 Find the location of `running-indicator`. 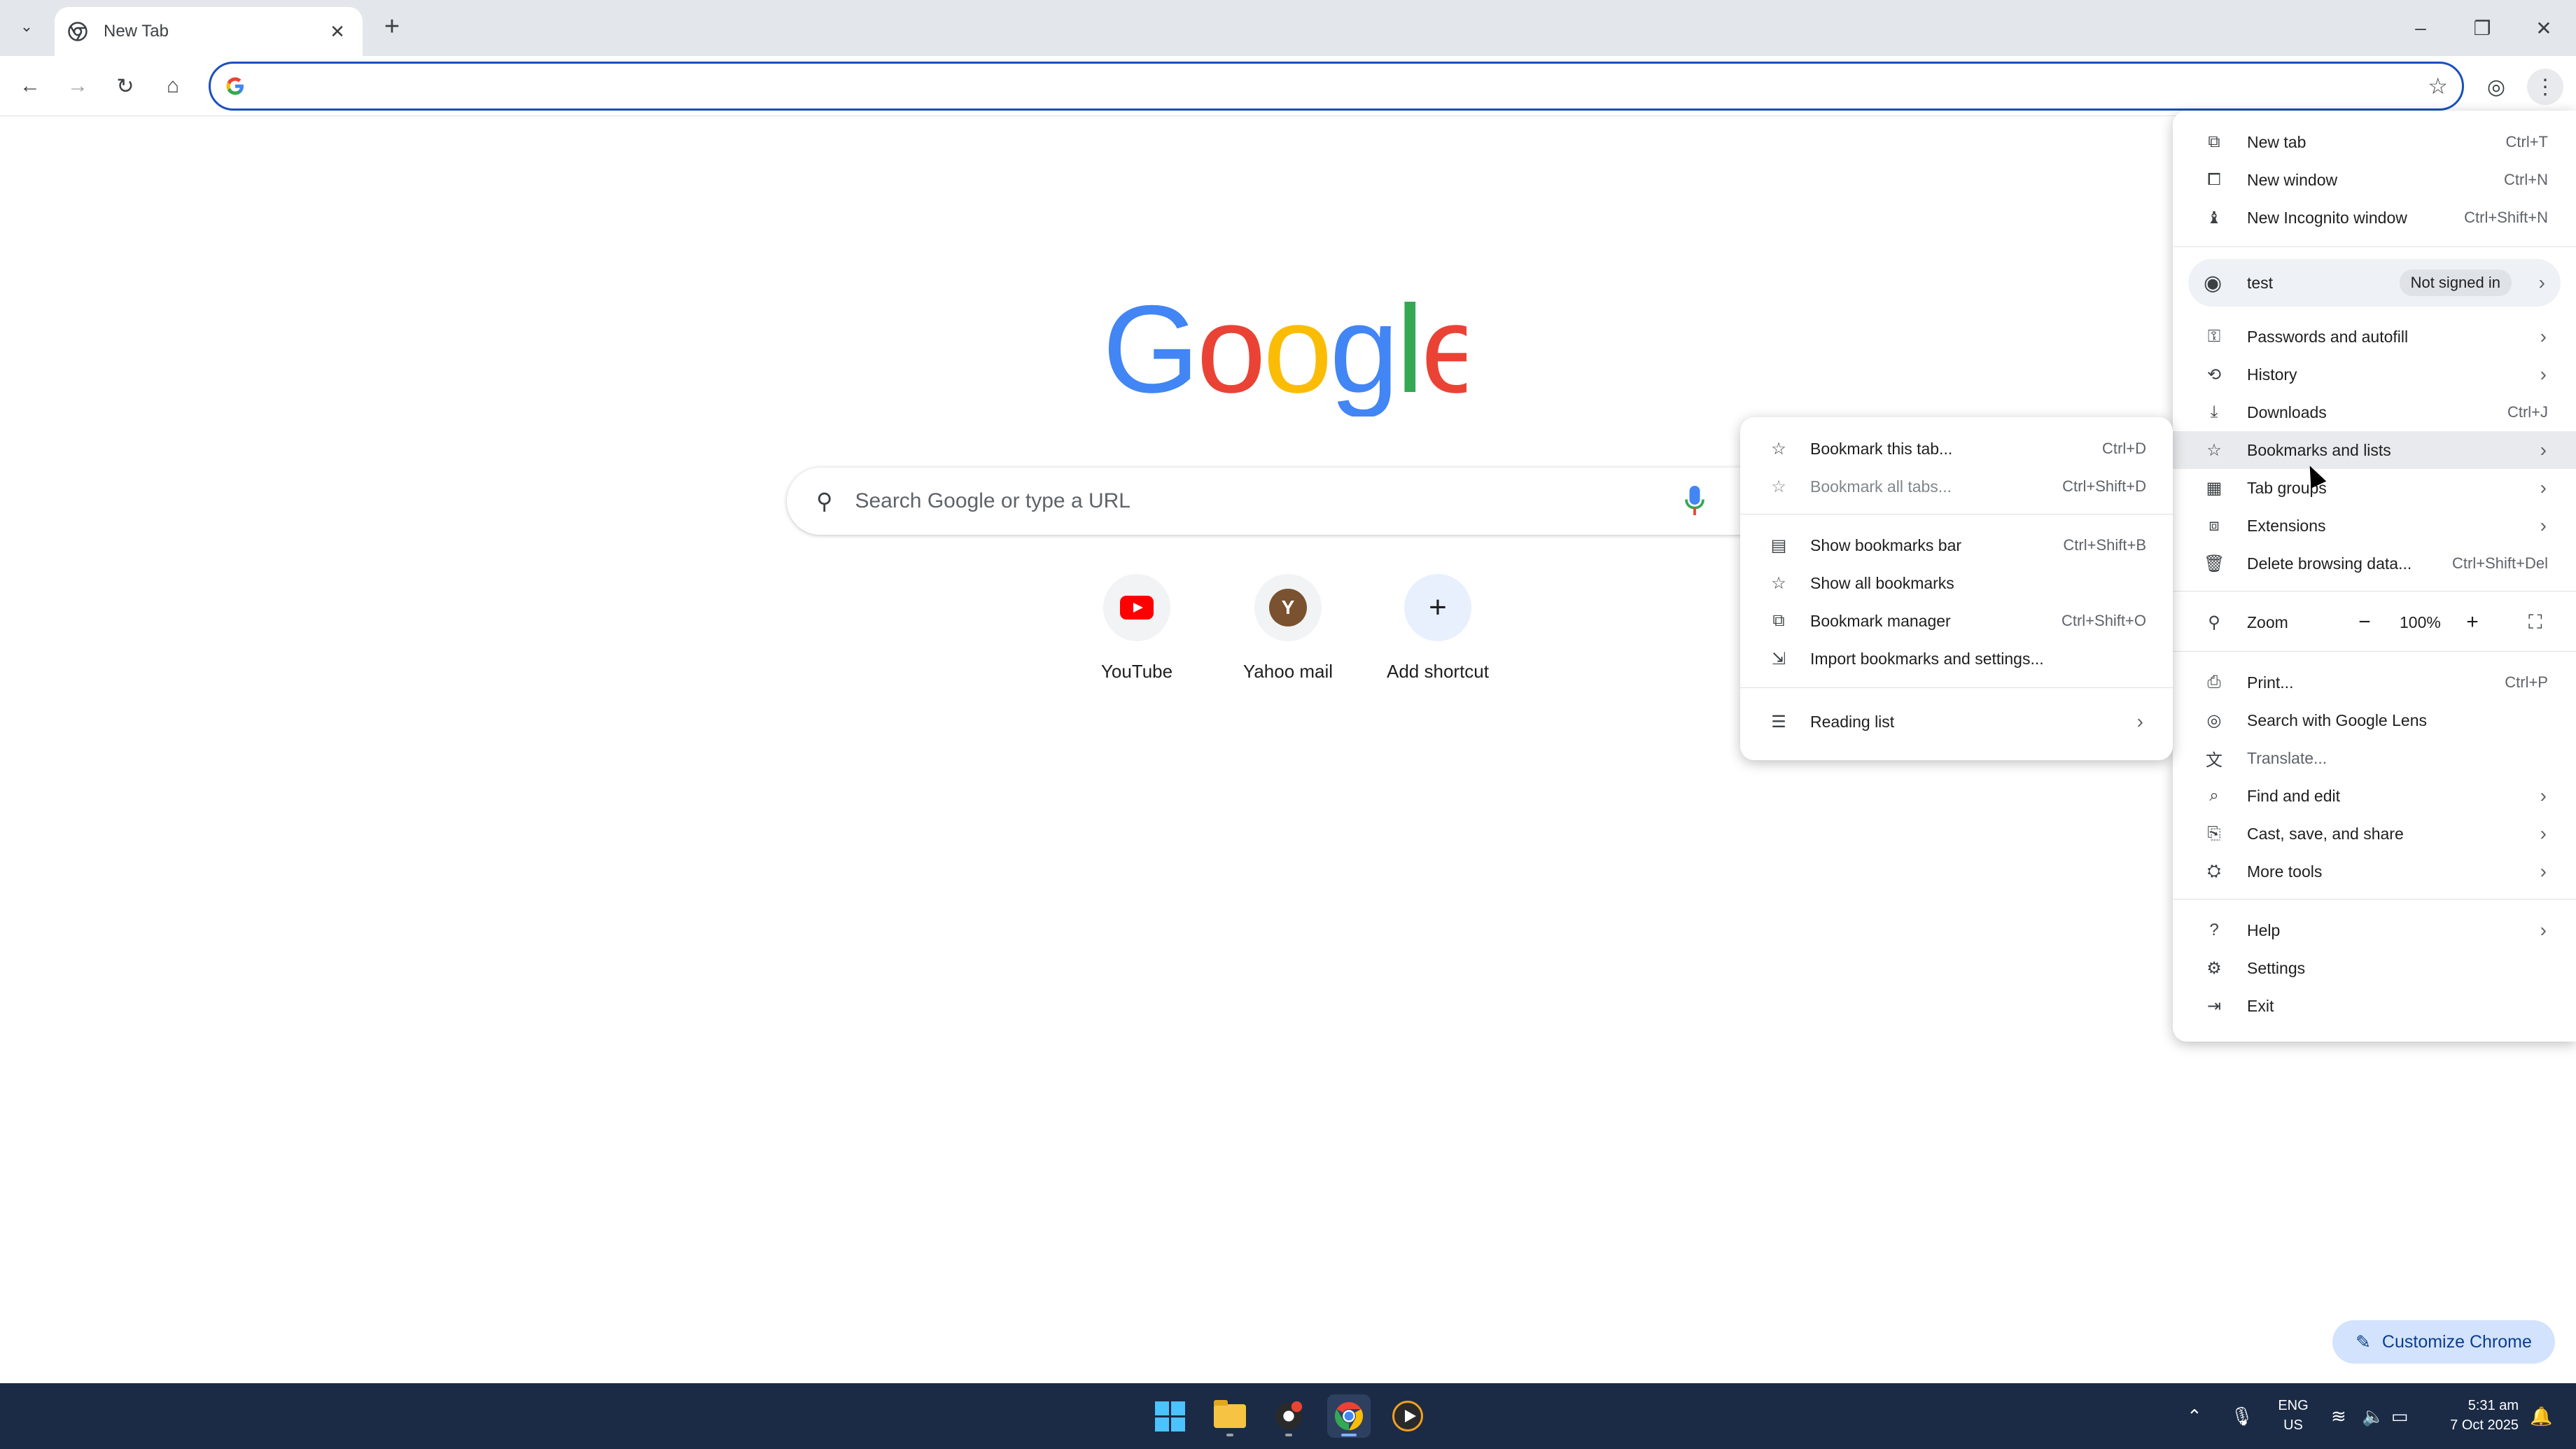

running-indicator is located at coordinates (1229, 1435).